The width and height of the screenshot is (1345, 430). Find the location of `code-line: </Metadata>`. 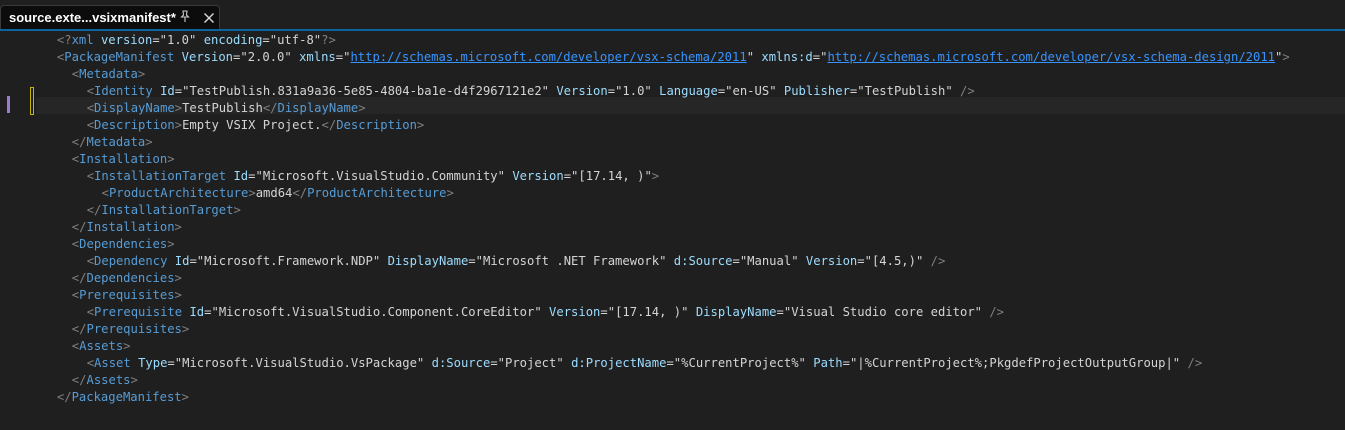

code-line: </Metadata> is located at coordinates (112, 142).